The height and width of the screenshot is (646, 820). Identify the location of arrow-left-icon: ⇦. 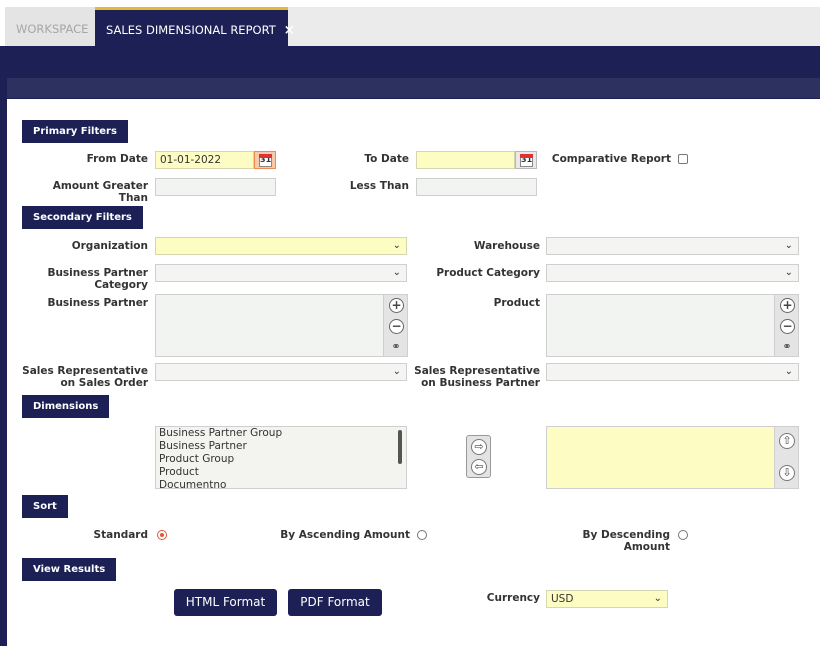
(479, 467).